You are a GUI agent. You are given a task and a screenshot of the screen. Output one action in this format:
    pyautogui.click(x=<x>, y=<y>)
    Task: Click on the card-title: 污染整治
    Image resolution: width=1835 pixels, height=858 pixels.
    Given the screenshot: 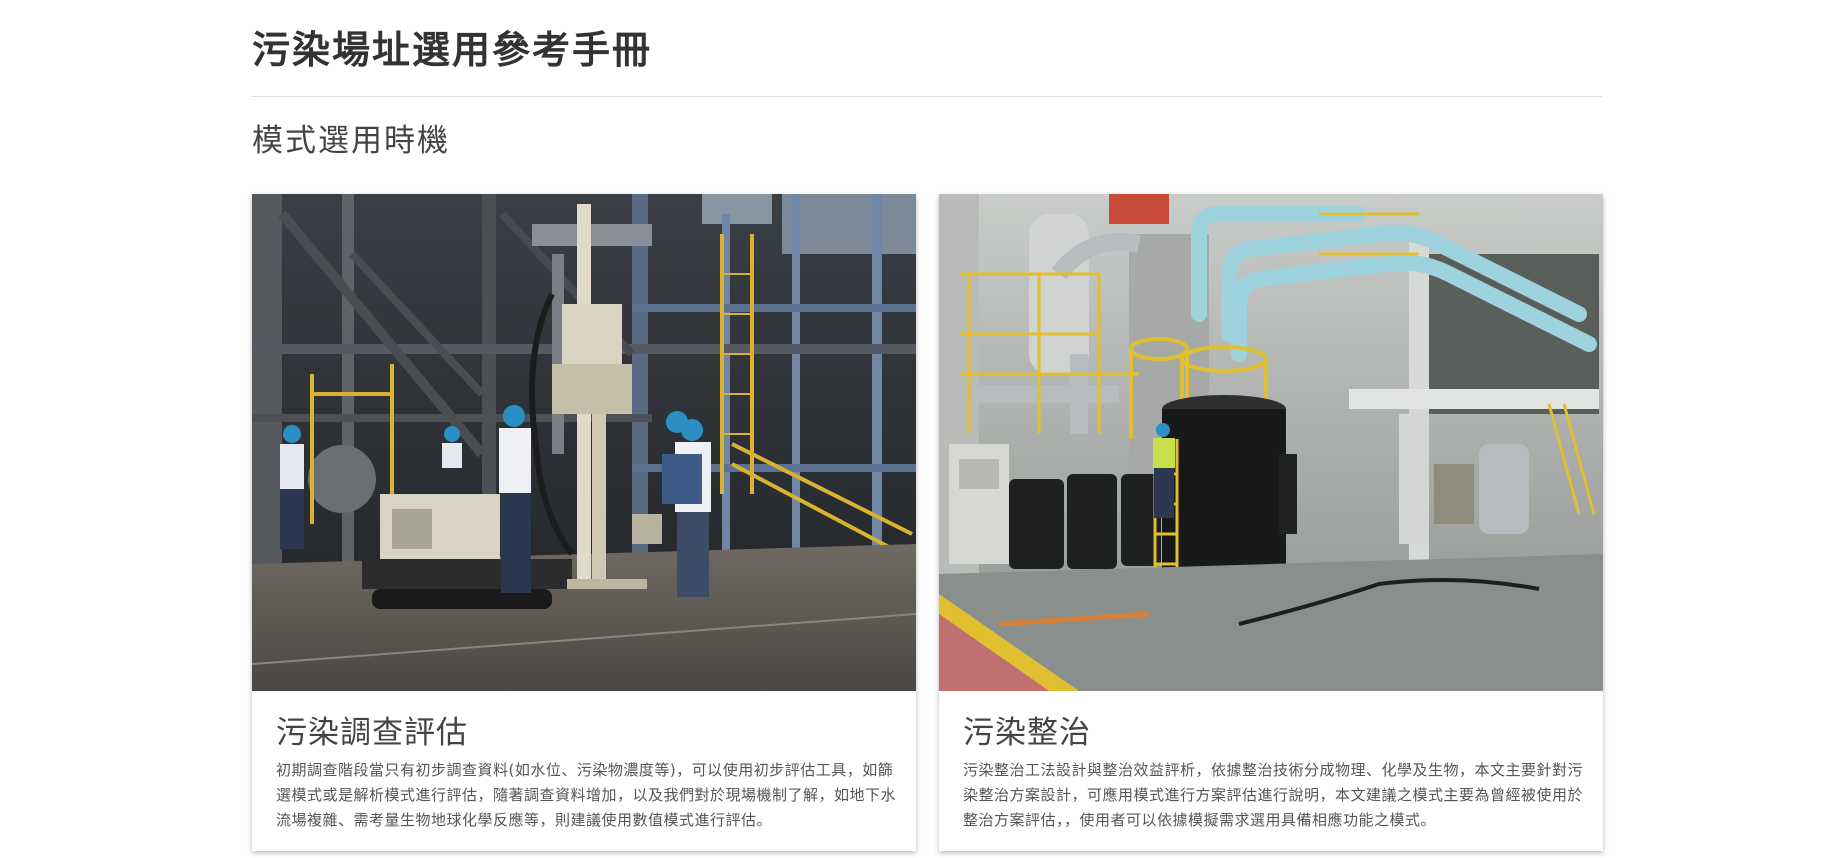 What is the action you would take?
    pyautogui.click(x=1273, y=733)
    